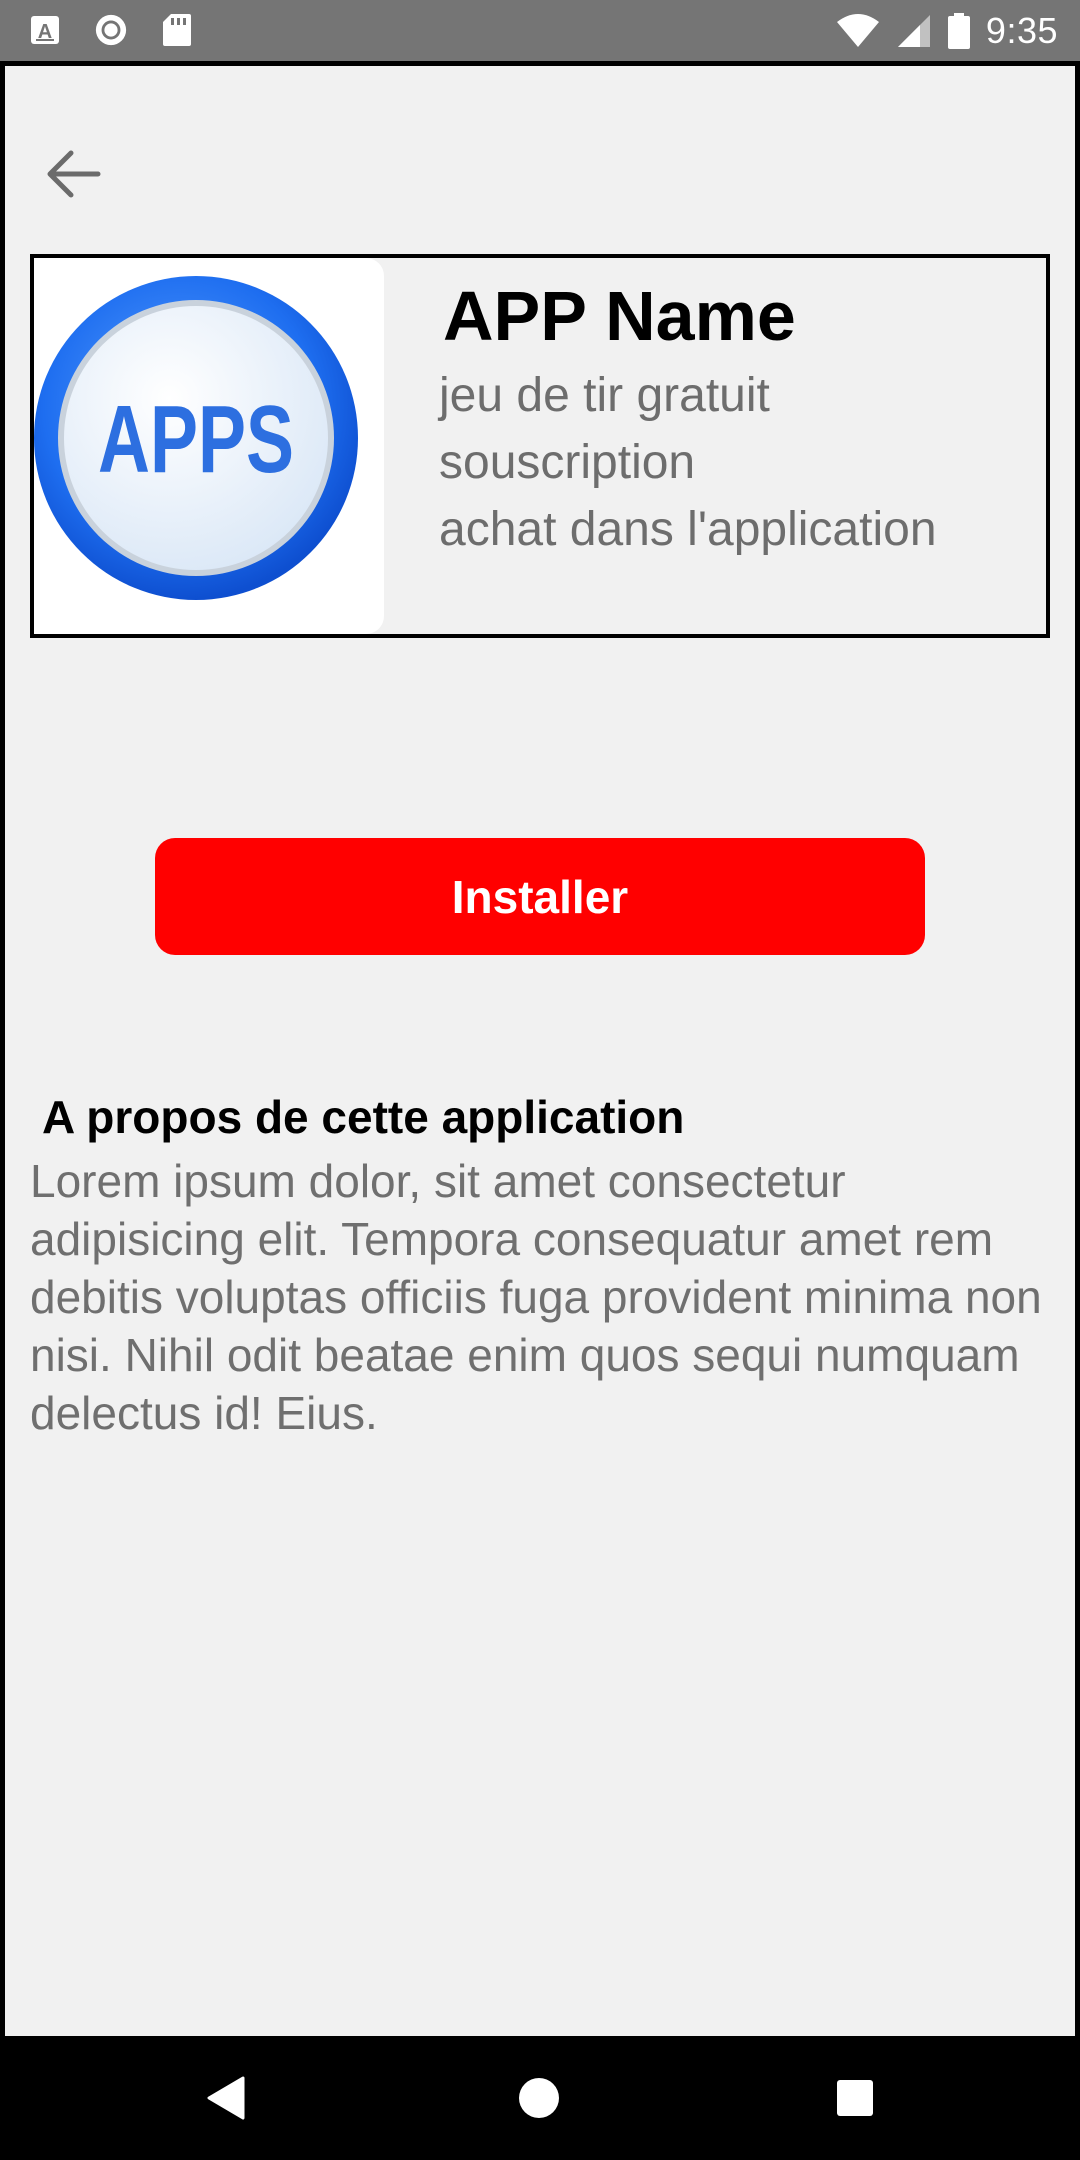 The width and height of the screenshot is (1080, 2160). I want to click on status-bar: A 9:35, so click(540, 30).